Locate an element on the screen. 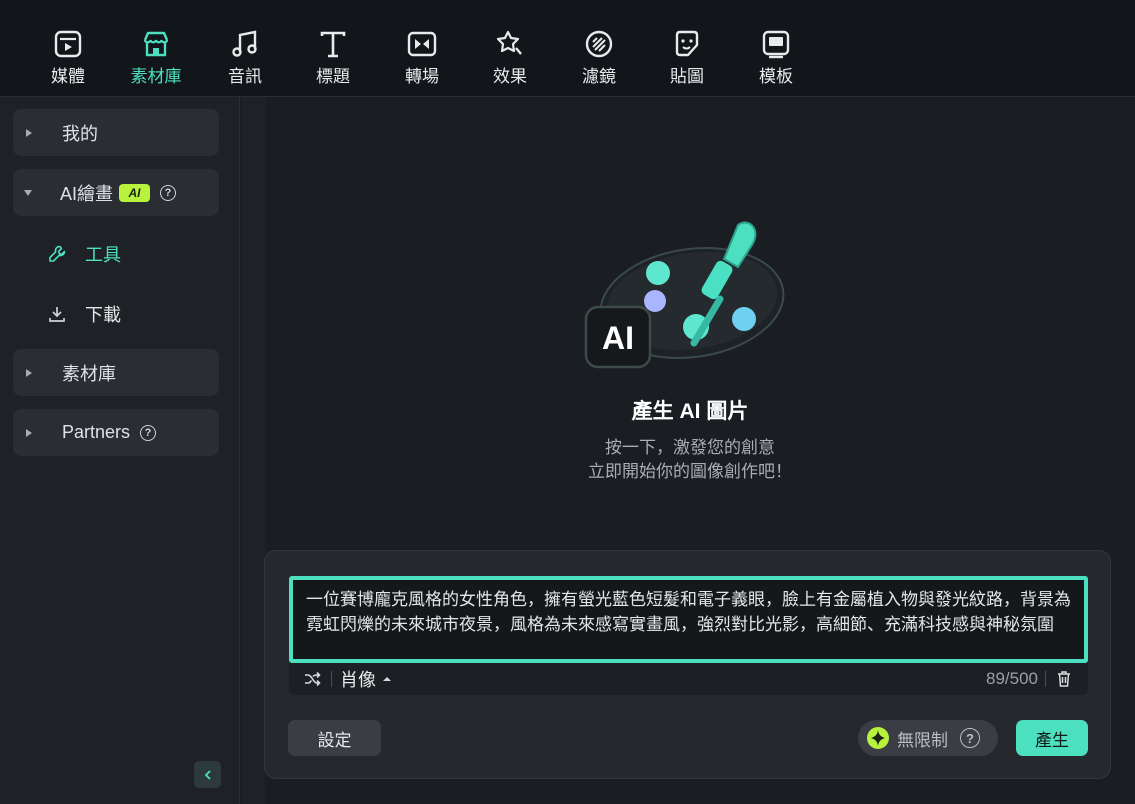 Image resolution: width=1135 pixels, height=804 pixels. toolbar-stickers: 貼圖 is located at coordinates (687, 57).